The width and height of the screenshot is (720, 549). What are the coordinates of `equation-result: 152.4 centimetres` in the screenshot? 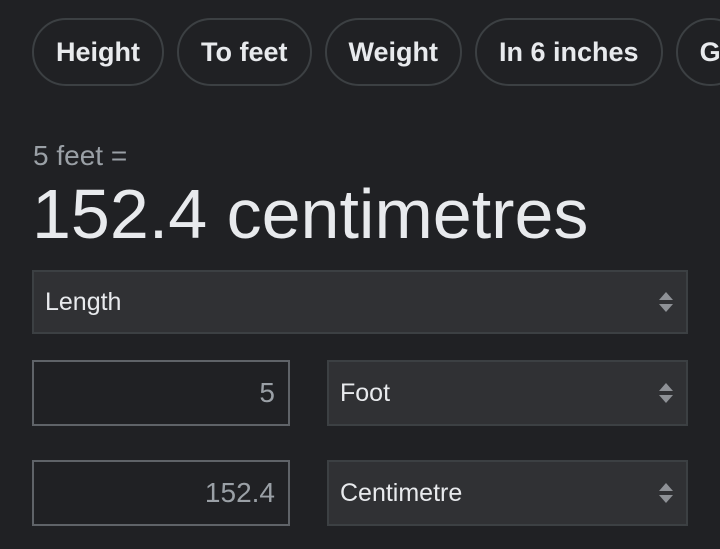 It's located at (310, 214).